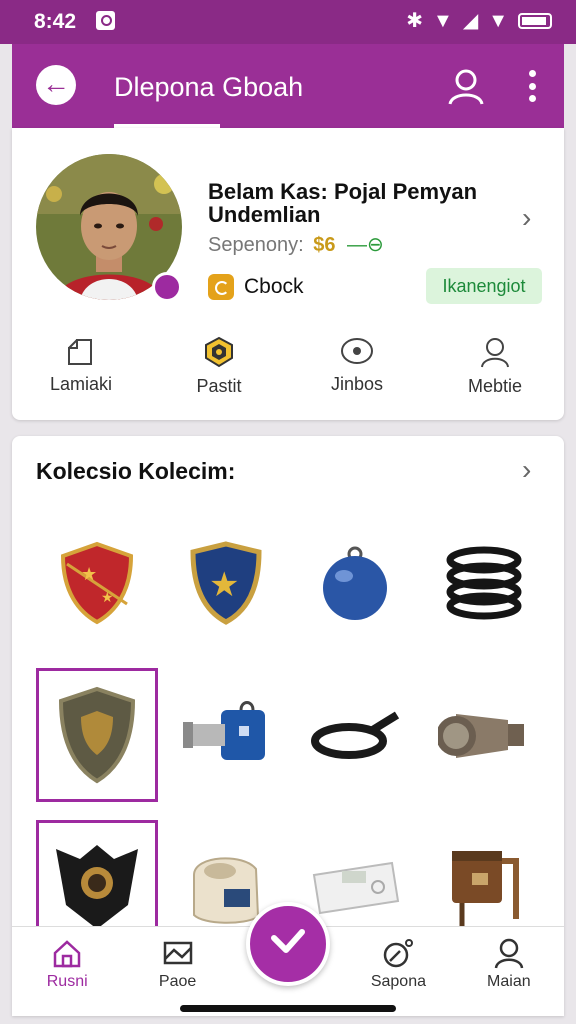  Describe the element at coordinates (357, 351) in the screenshot. I see `eye-icon` at that location.